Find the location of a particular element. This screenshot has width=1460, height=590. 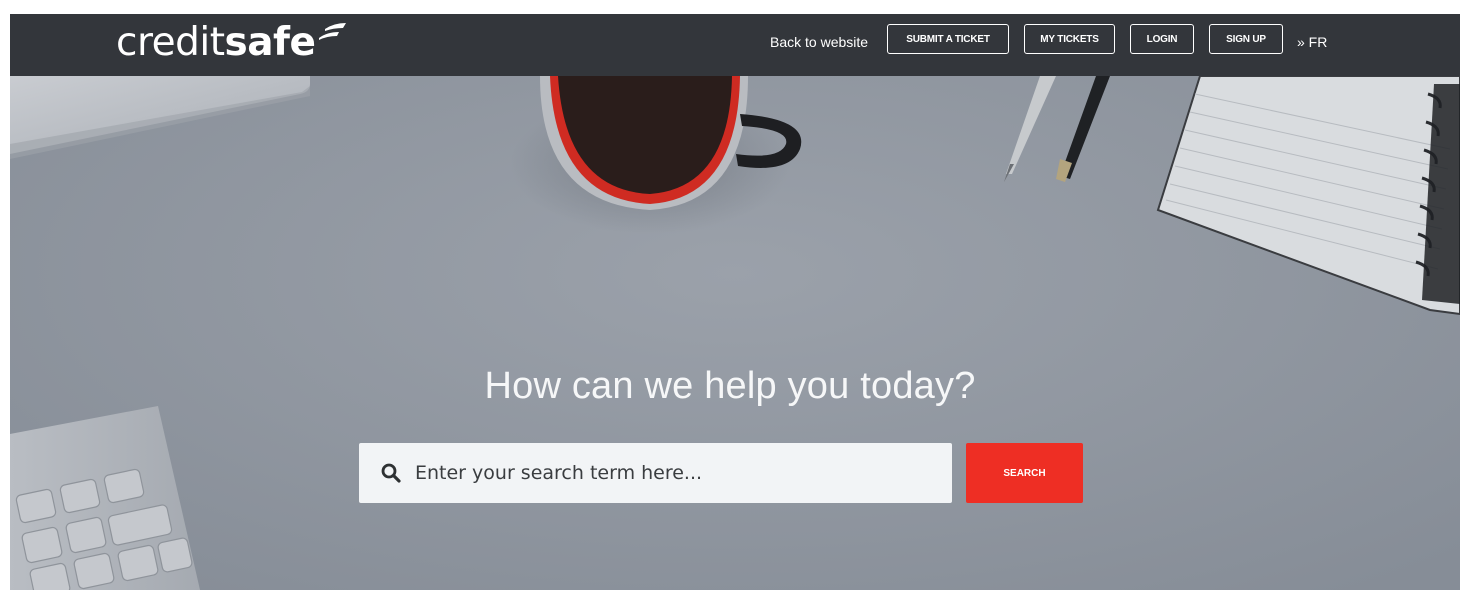

search-box is located at coordinates (655, 473).